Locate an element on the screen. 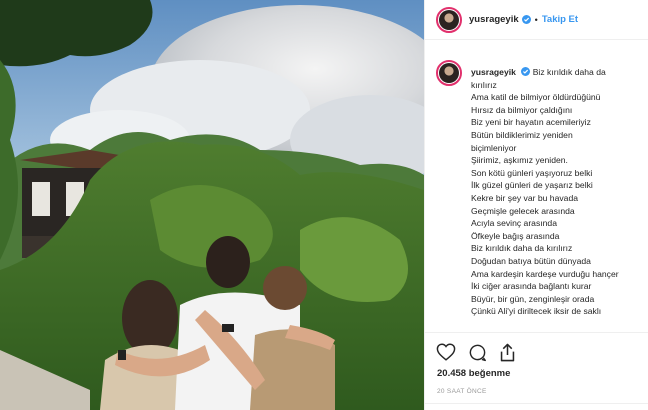 This screenshot has height=410, width=648. caption-line: Ama kardeşin kardeşe vurduğu hançer is located at coordinates (545, 273).